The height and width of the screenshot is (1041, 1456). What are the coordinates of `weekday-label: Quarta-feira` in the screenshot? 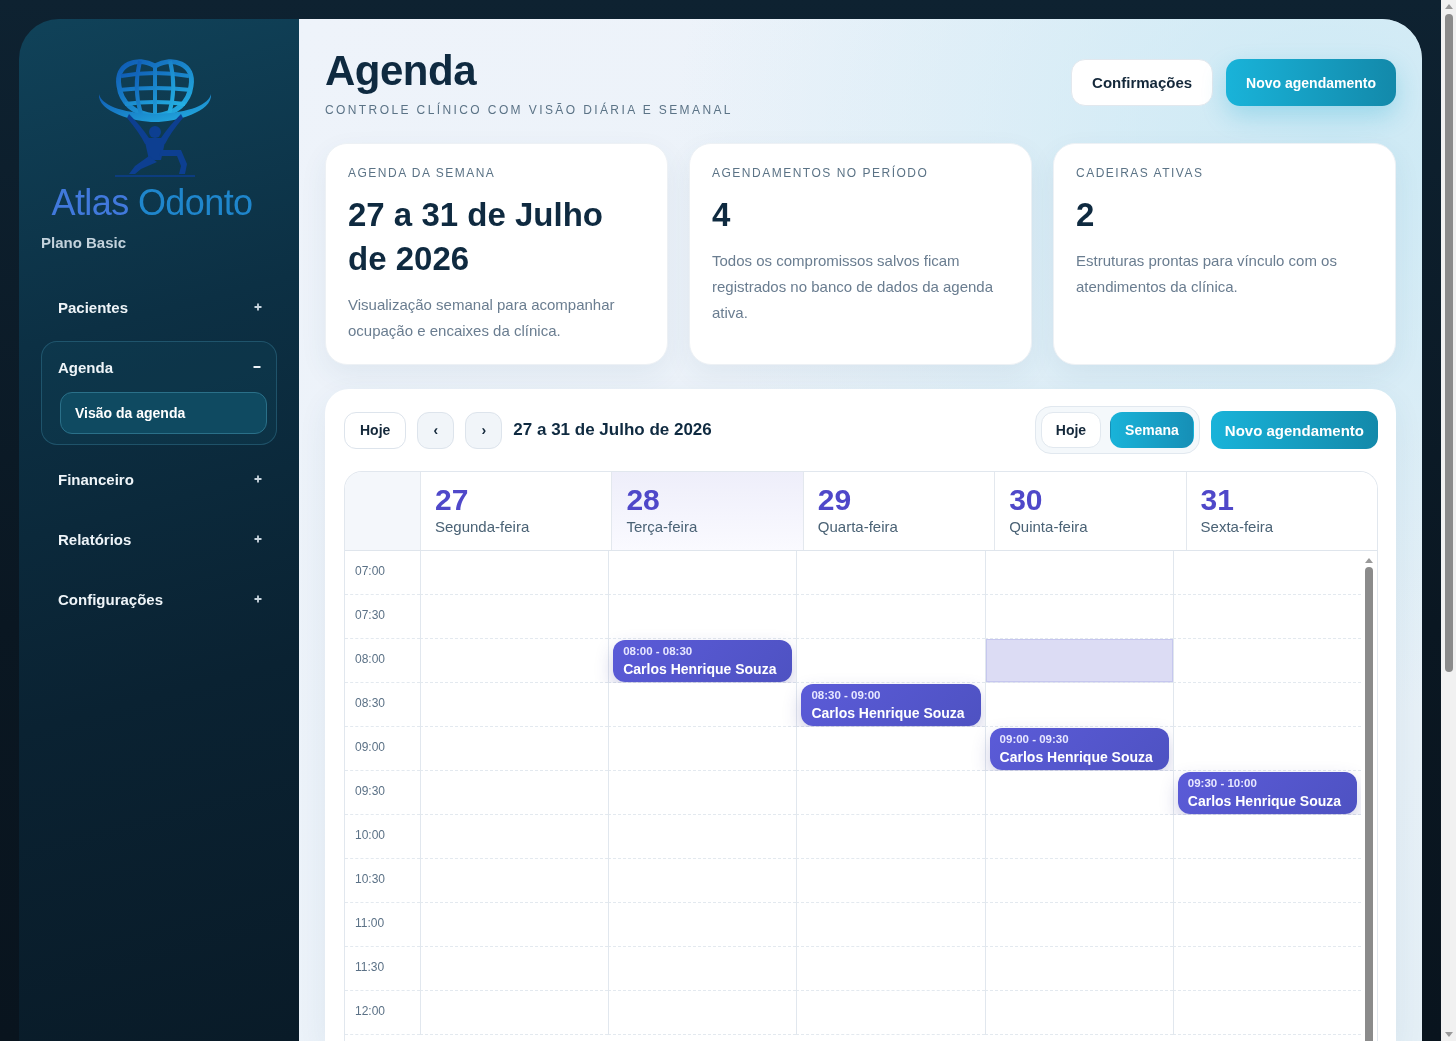 It's located at (858, 527).